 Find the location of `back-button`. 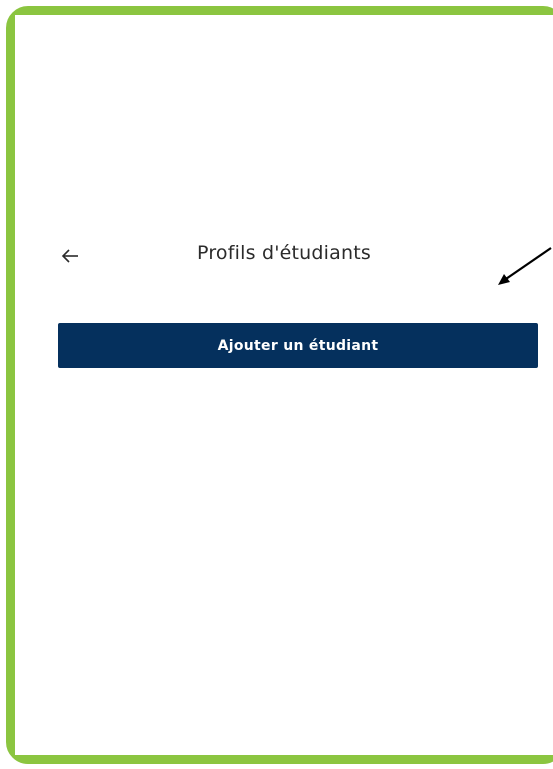

back-button is located at coordinates (70, 256).